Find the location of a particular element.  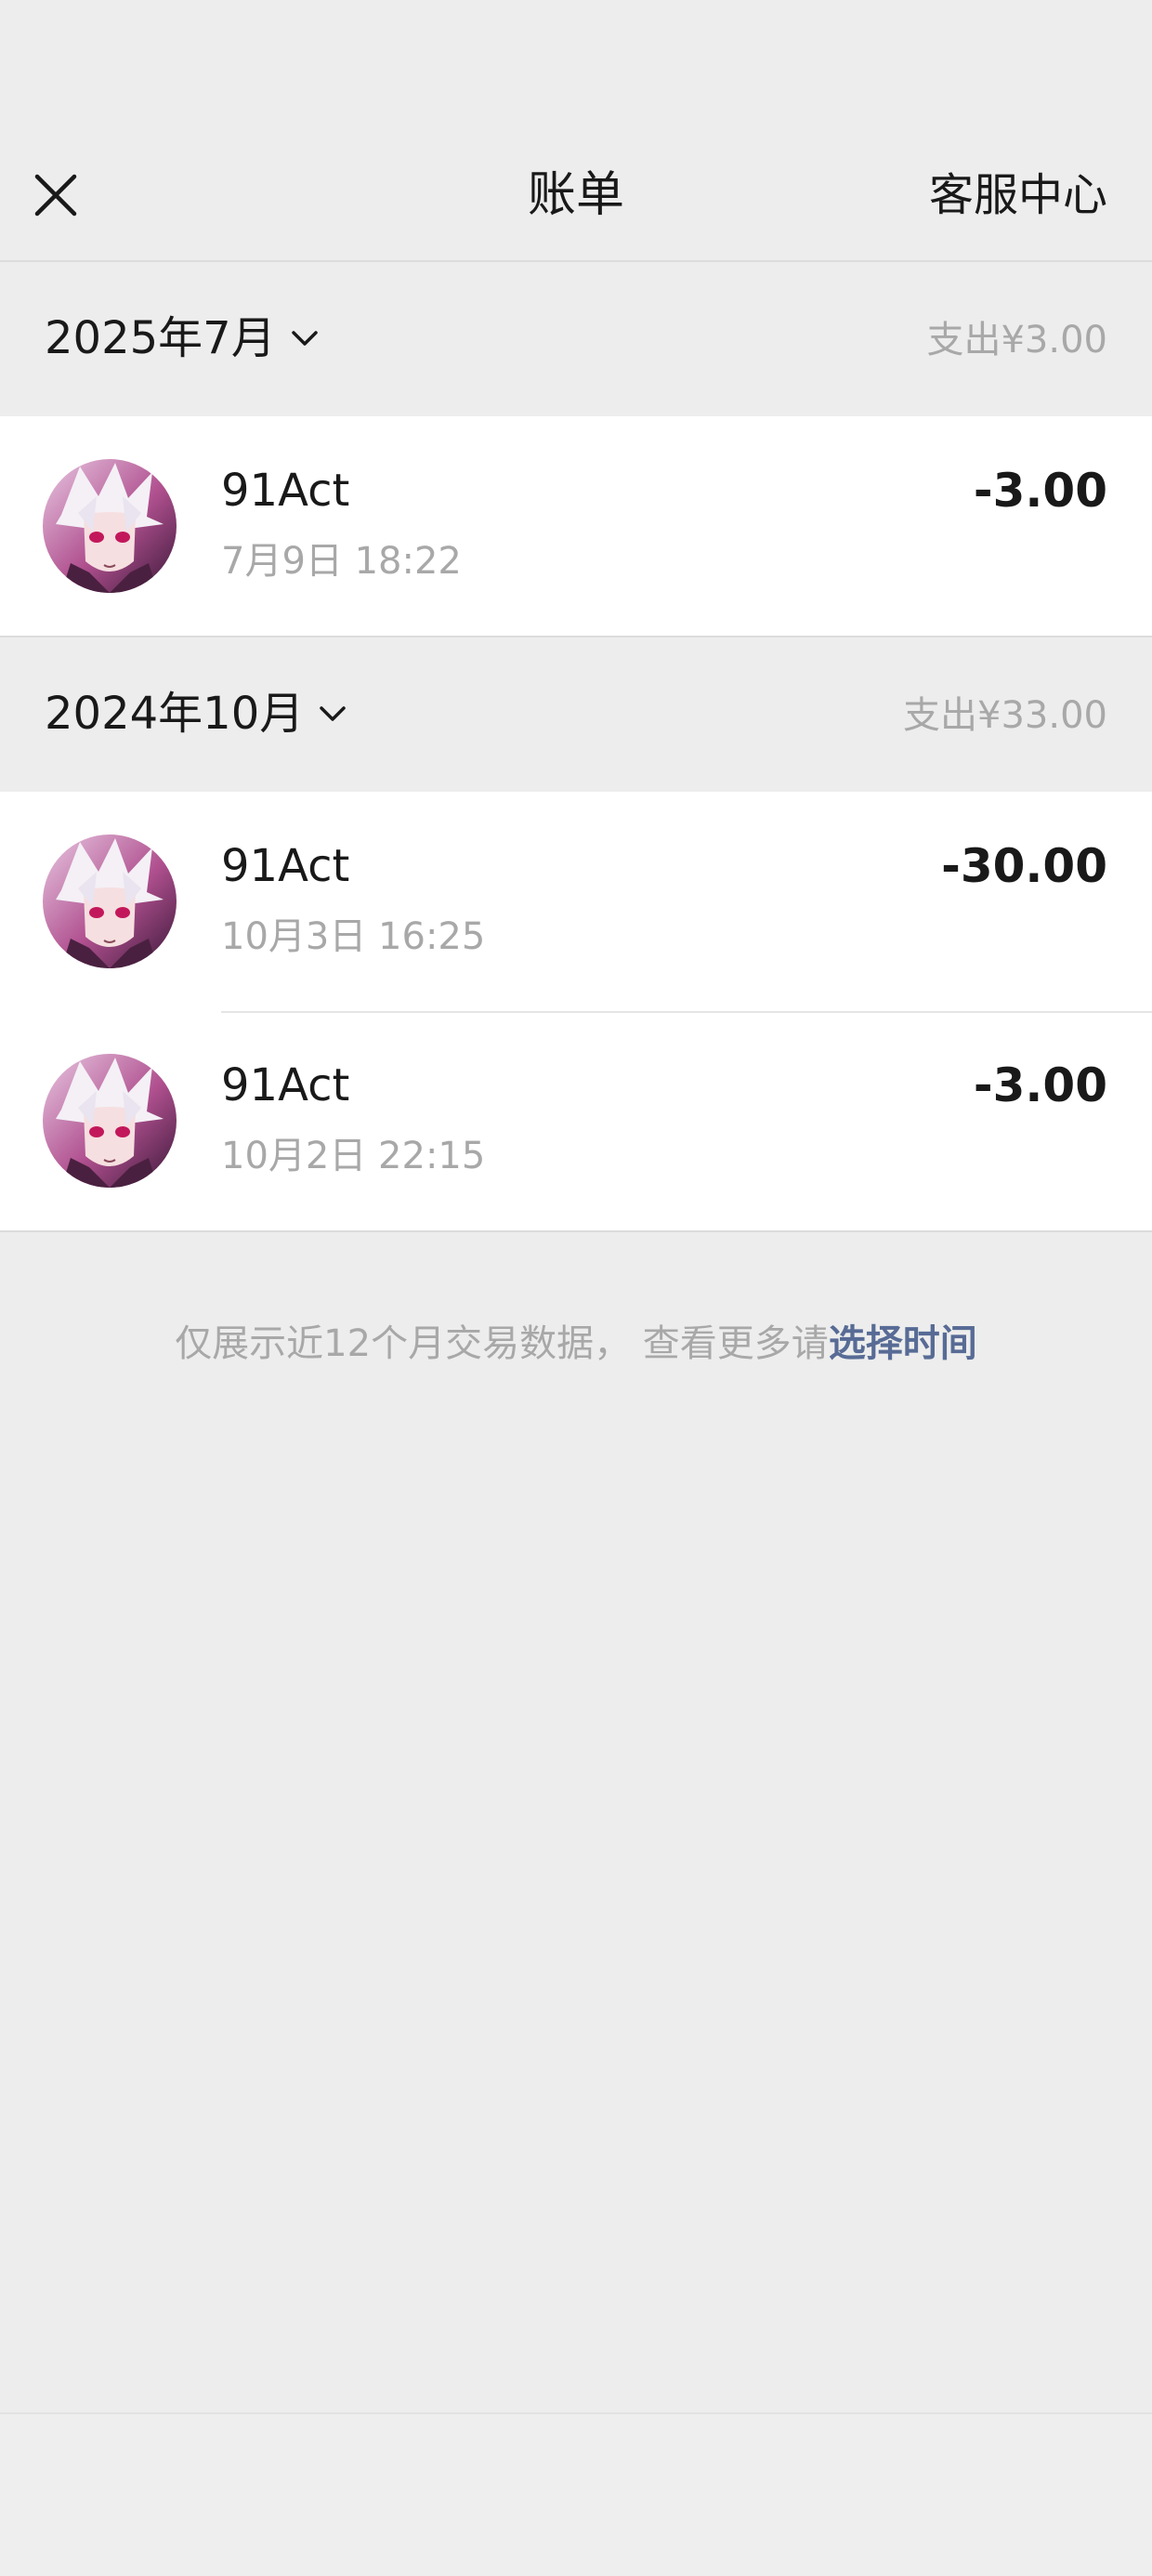

transaction-row: 91Act 7月9日 18:22 -3.00 is located at coordinates (576, 526).